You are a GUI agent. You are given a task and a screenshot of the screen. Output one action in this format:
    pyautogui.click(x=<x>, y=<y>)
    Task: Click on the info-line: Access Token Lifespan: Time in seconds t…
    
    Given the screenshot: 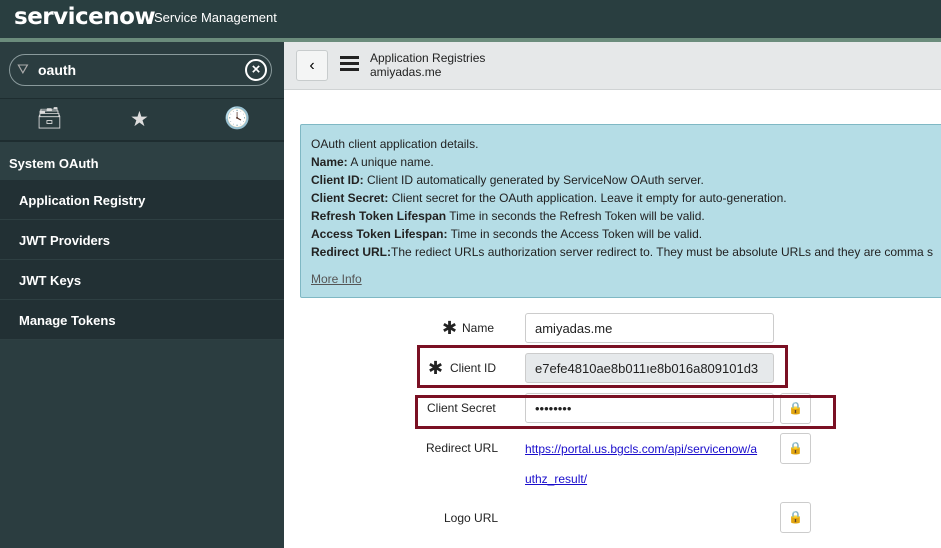 What is the action you would take?
    pyautogui.click(x=507, y=234)
    